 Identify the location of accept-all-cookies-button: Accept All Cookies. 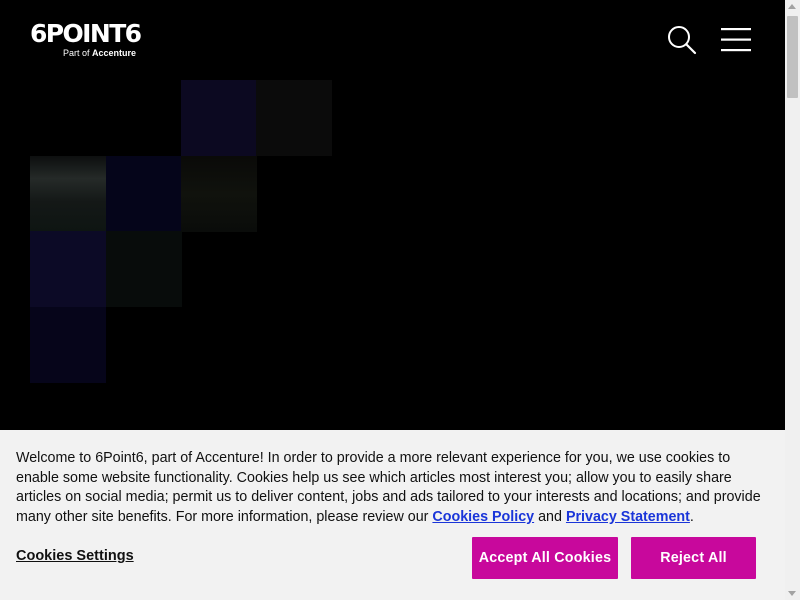
(545, 558).